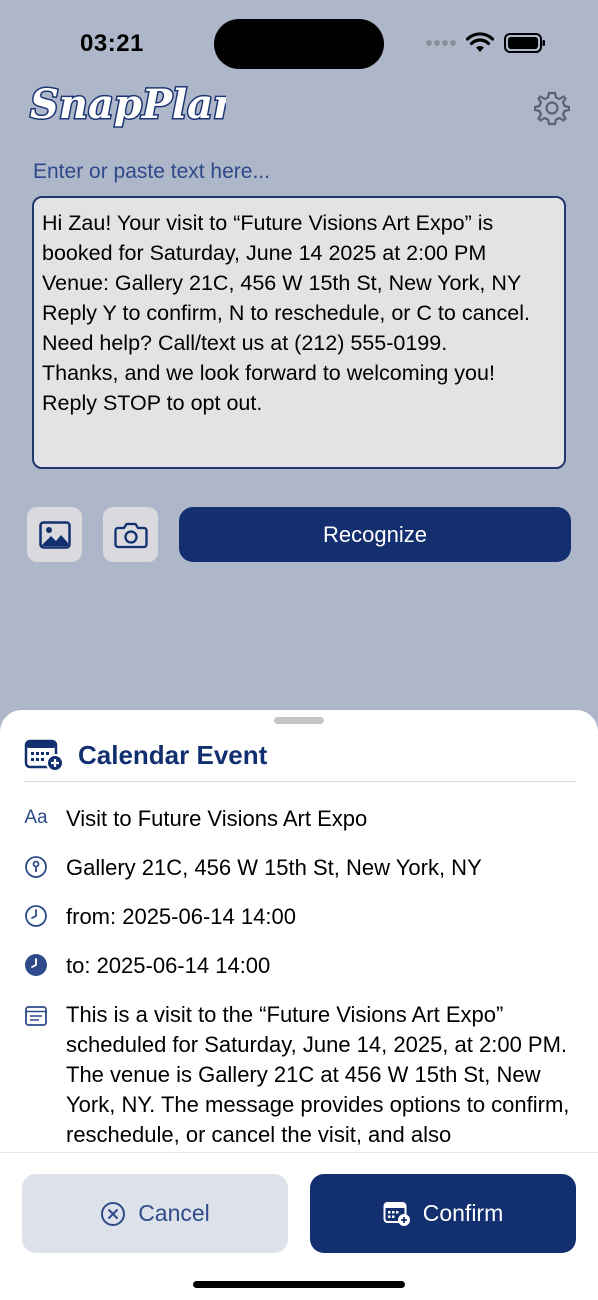  Describe the element at coordinates (441, 43) in the screenshot. I see `signal-dots-icon` at that location.